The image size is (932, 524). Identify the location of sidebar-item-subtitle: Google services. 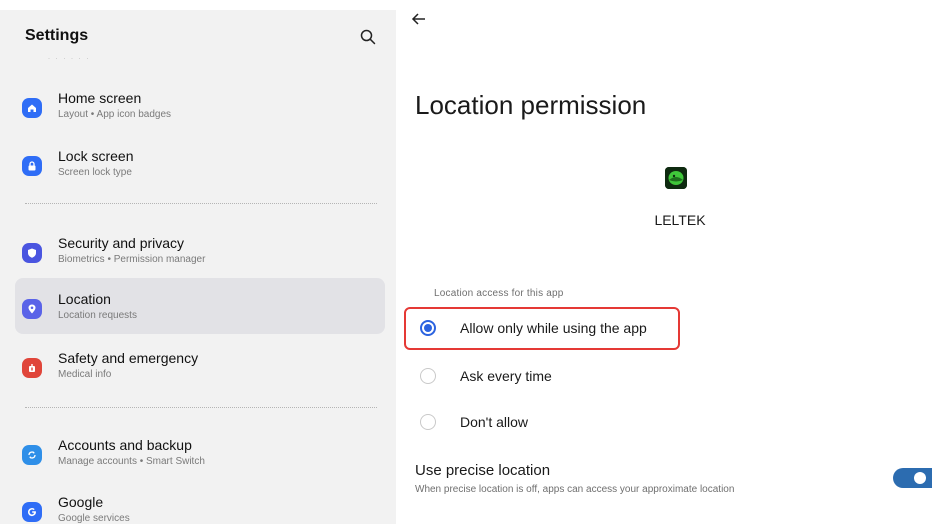
(94, 518).